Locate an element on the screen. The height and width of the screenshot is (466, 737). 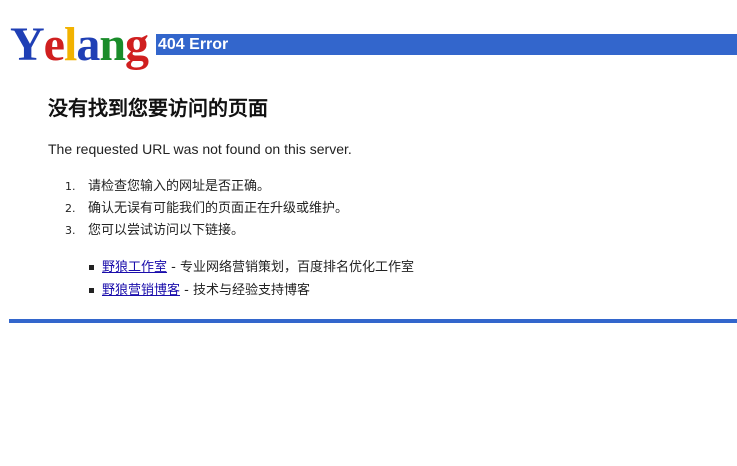
logo-letter: l is located at coordinates (70, 44).